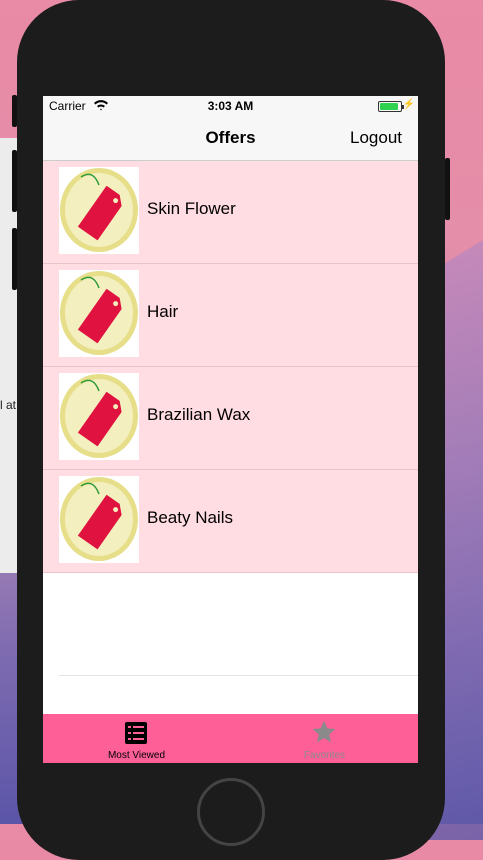  I want to click on background-window-text: l at, so click(8, 405).